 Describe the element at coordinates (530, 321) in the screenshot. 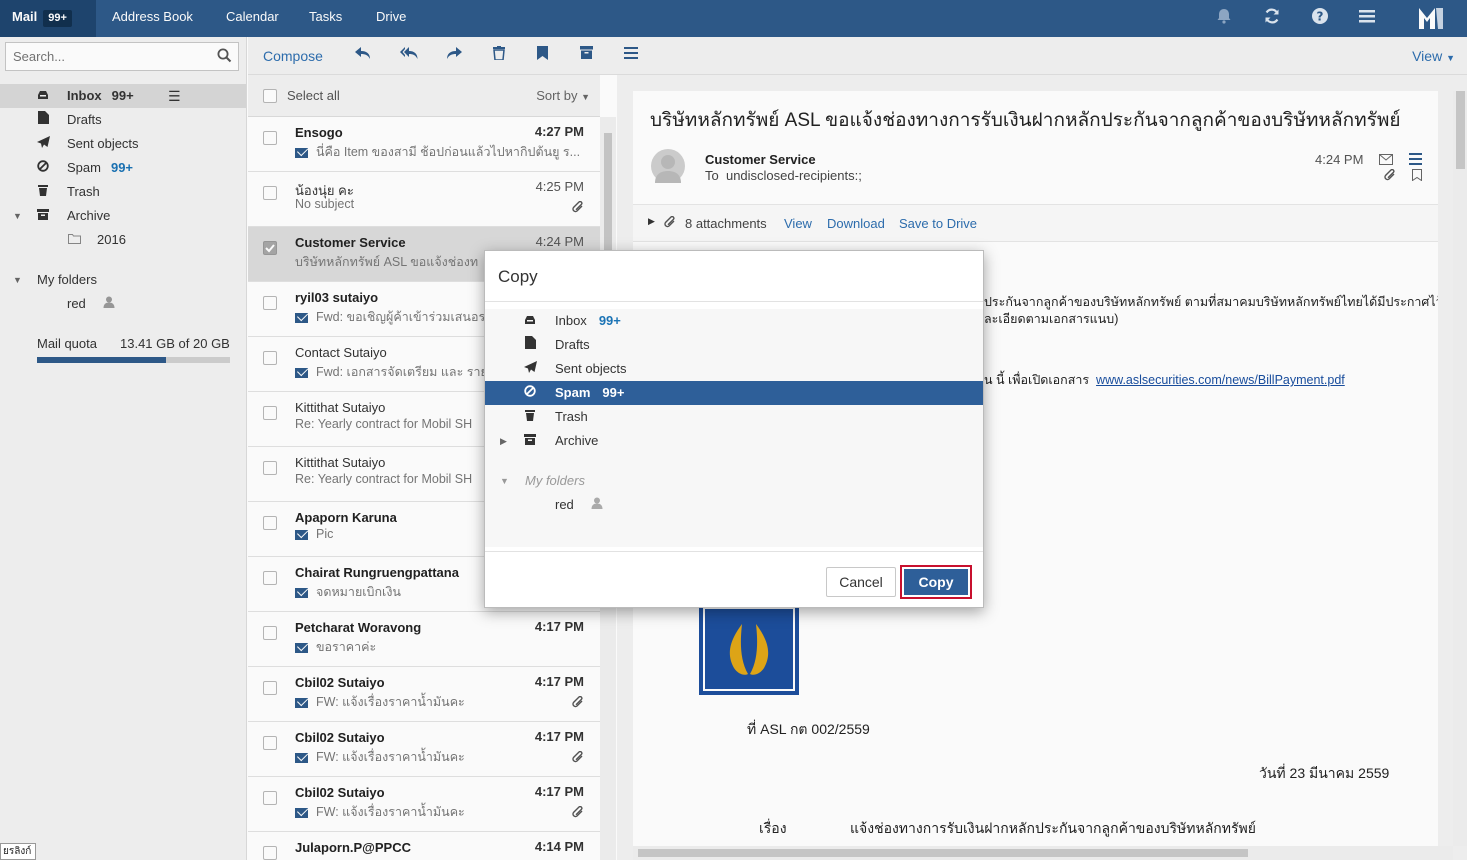

I see `inbox-icon` at that location.